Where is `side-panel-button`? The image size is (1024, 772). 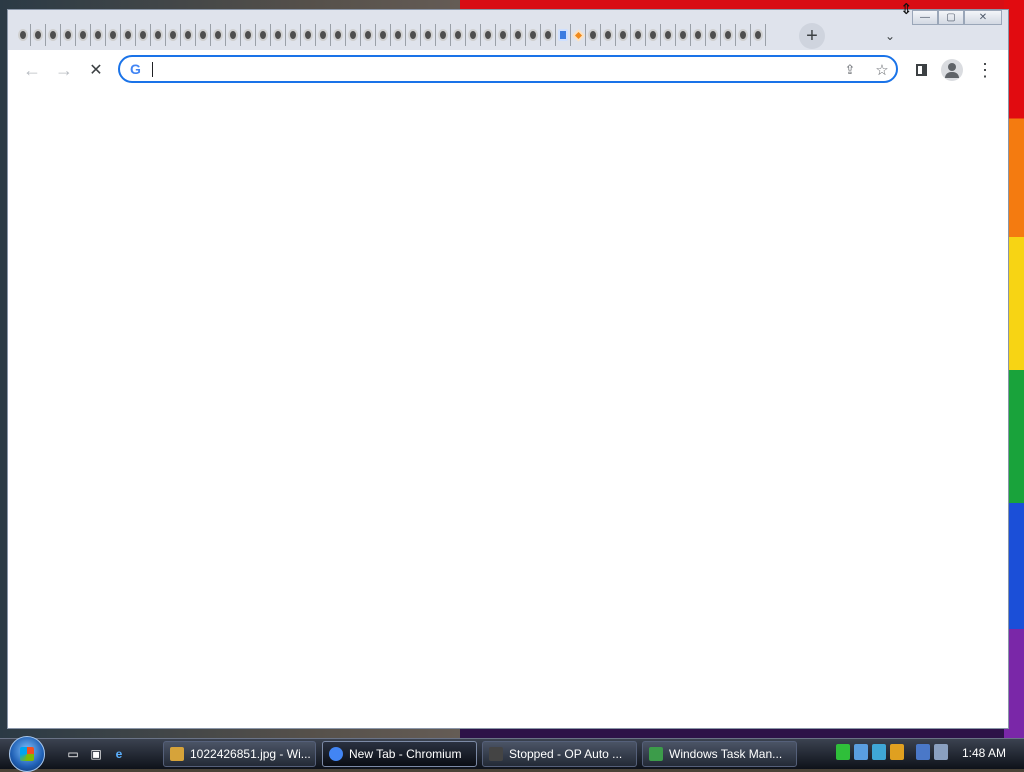
side-panel-button is located at coordinates (921, 70).